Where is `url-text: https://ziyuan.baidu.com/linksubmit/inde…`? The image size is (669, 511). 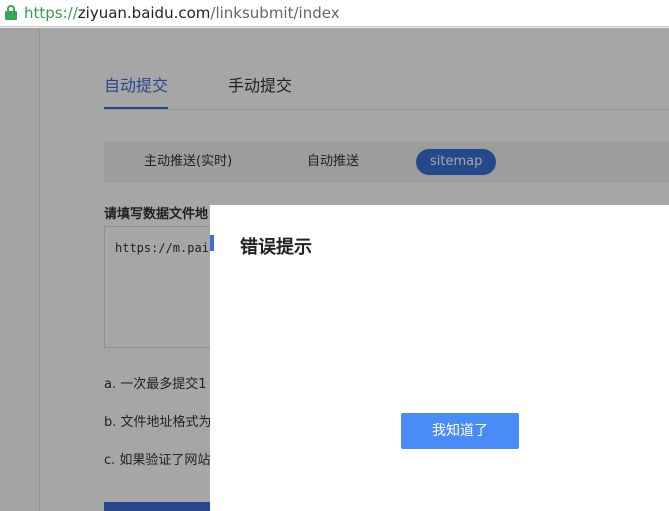 url-text: https://ziyuan.baidu.com/linksubmit/inde… is located at coordinates (182, 13).